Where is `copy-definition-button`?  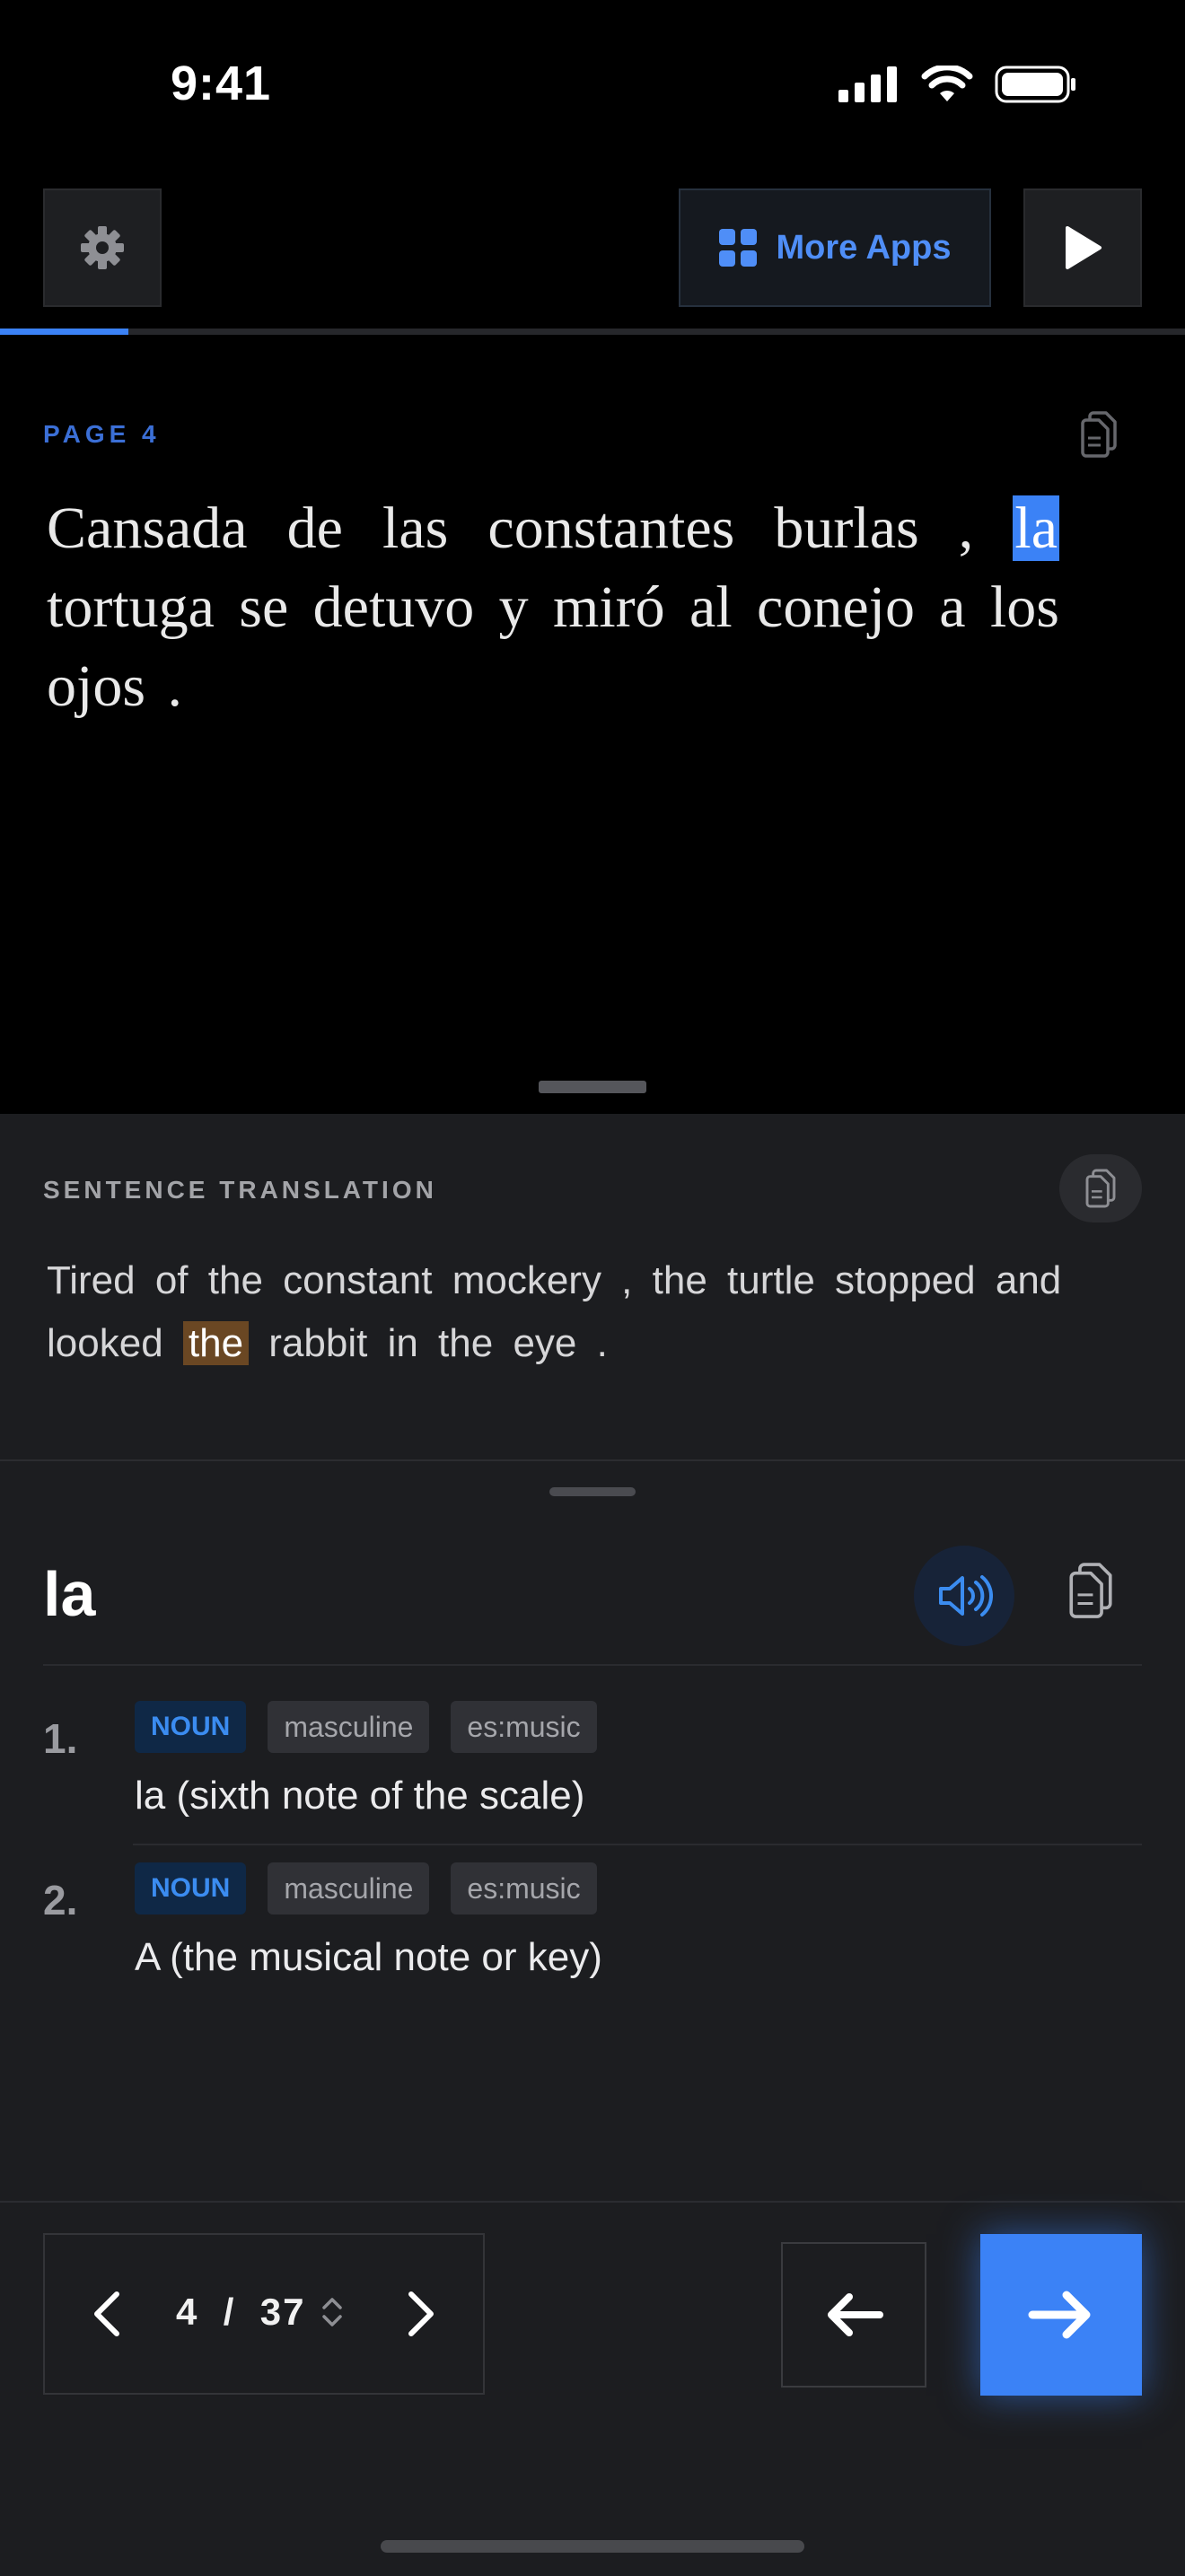 copy-definition-button is located at coordinates (1091, 1593).